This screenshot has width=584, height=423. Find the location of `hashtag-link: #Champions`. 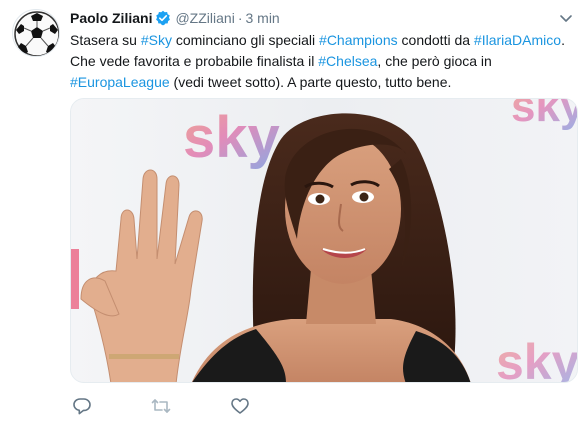

hashtag-link: #Champions is located at coordinates (358, 40).